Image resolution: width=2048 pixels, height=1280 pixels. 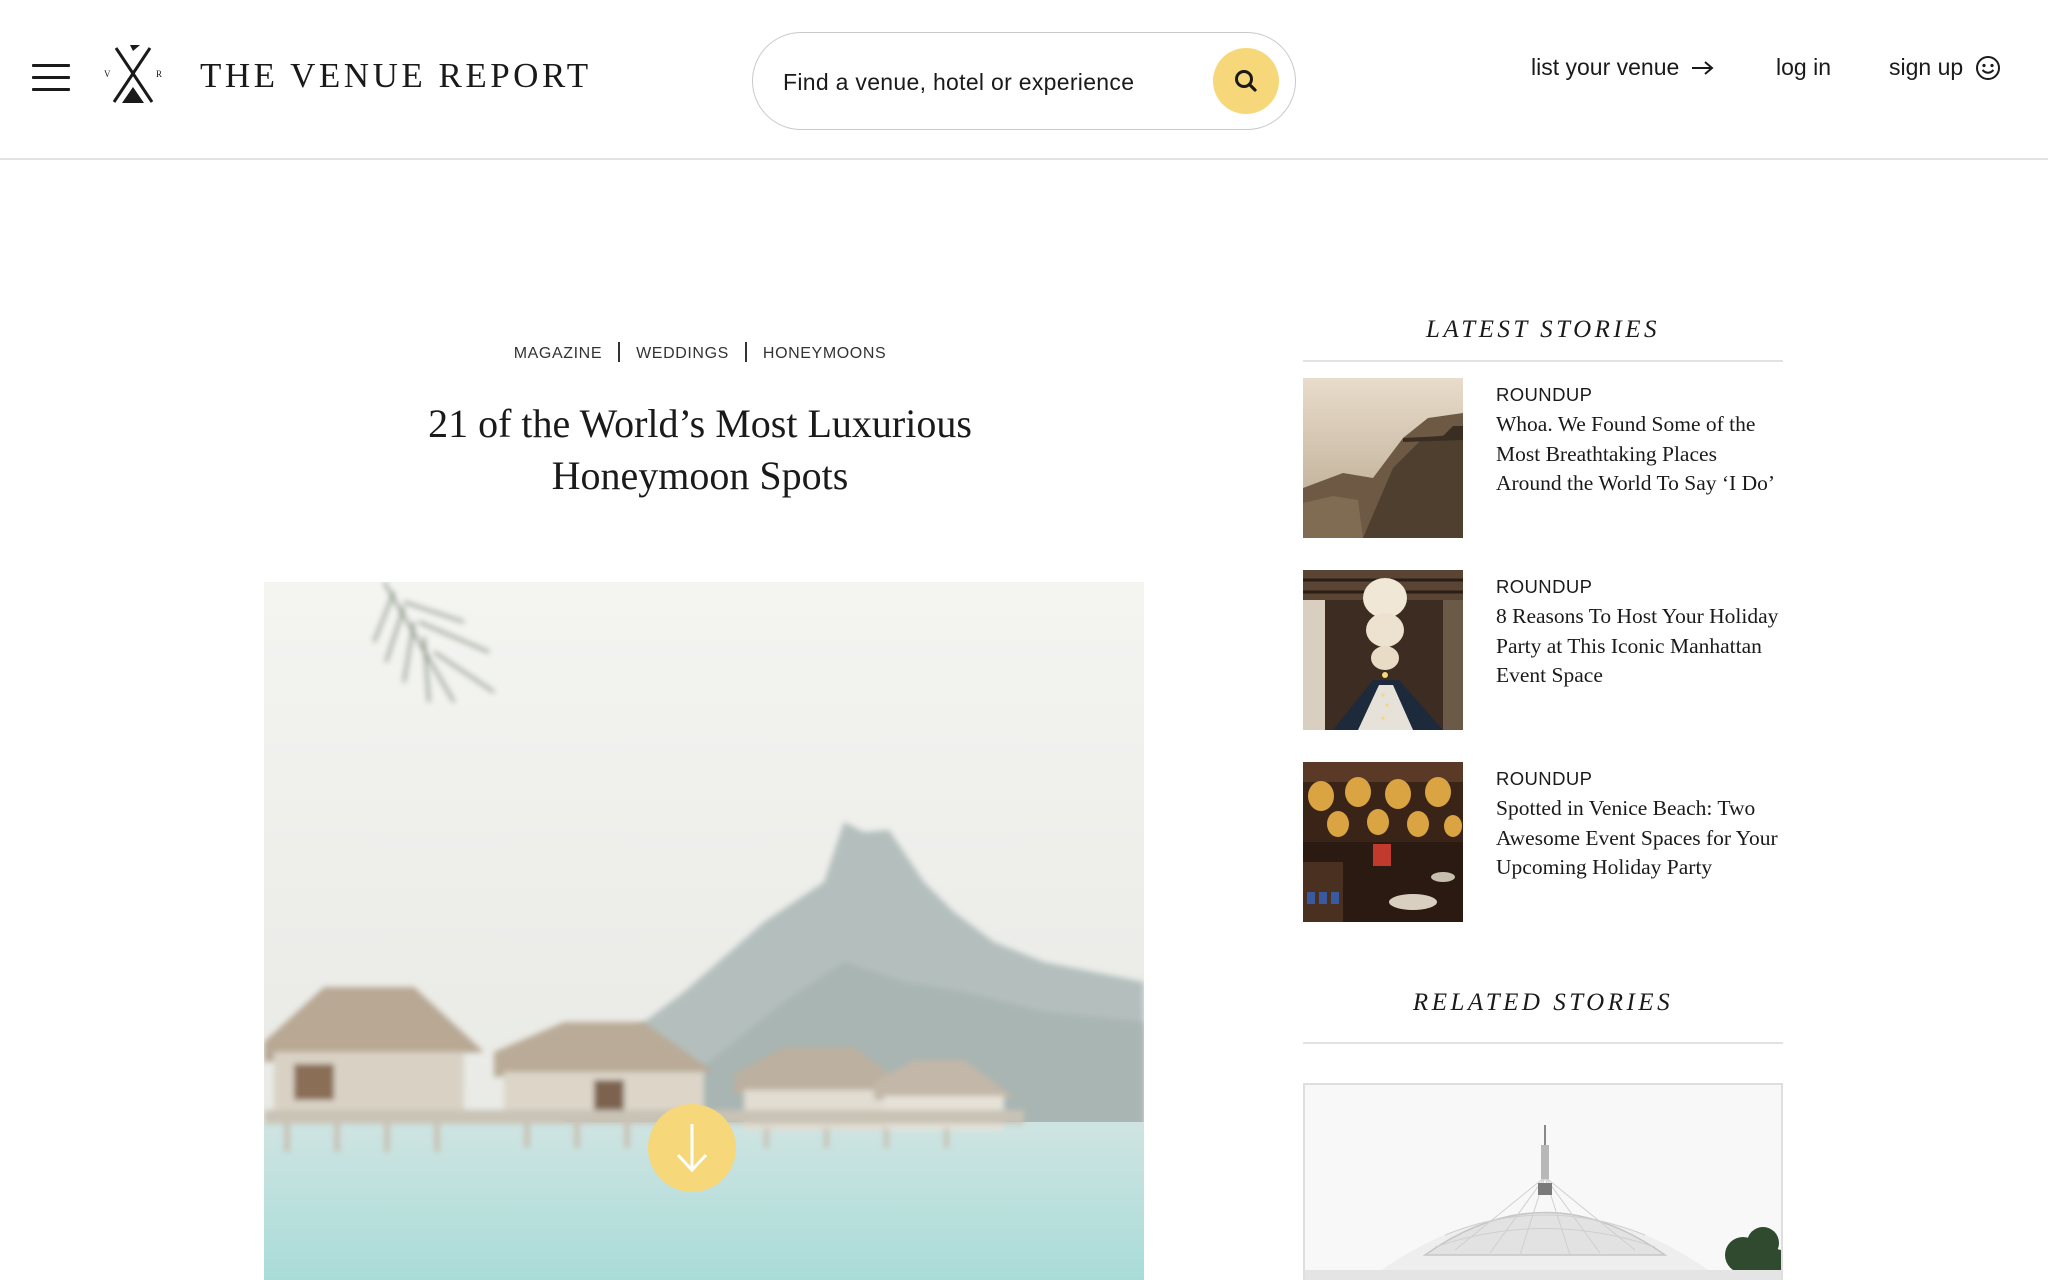 What do you see at coordinates (978, 82) in the screenshot?
I see `search-input` at bounding box center [978, 82].